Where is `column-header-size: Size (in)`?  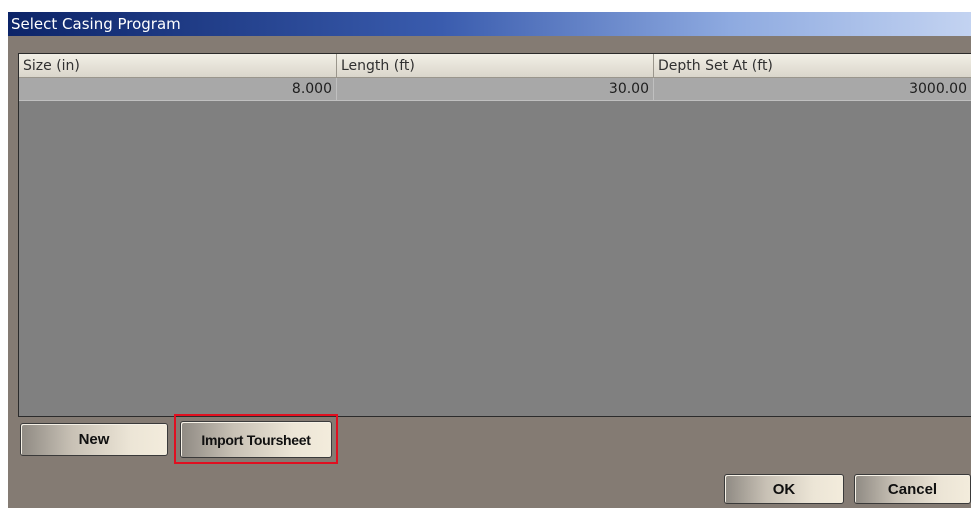 column-header-size: Size (in) is located at coordinates (178, 66).